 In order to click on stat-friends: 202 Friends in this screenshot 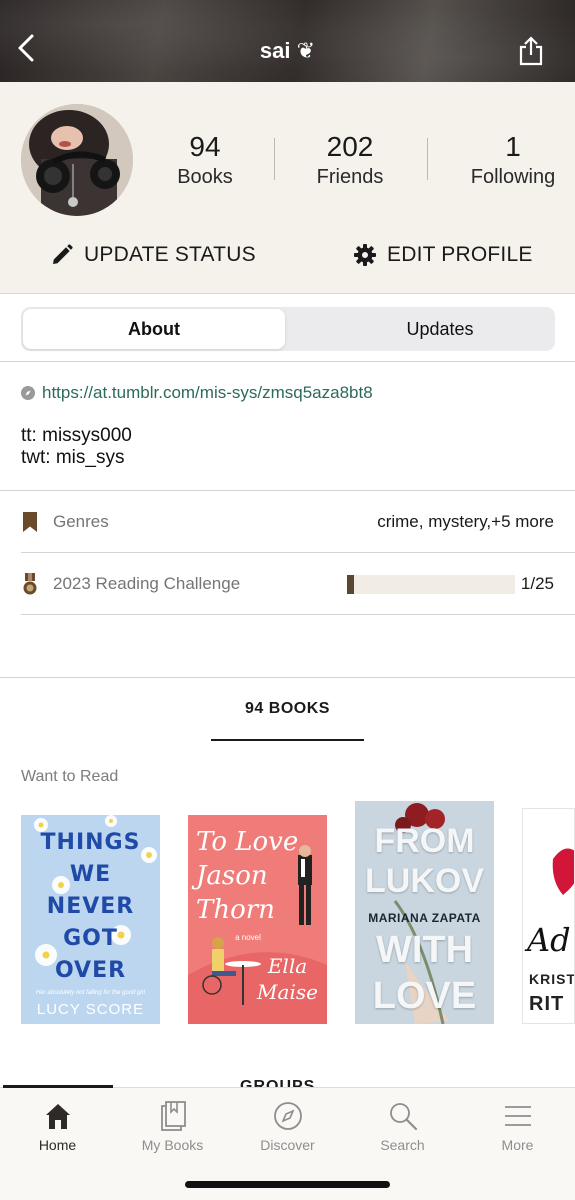, I will do `click(350, 160)`.